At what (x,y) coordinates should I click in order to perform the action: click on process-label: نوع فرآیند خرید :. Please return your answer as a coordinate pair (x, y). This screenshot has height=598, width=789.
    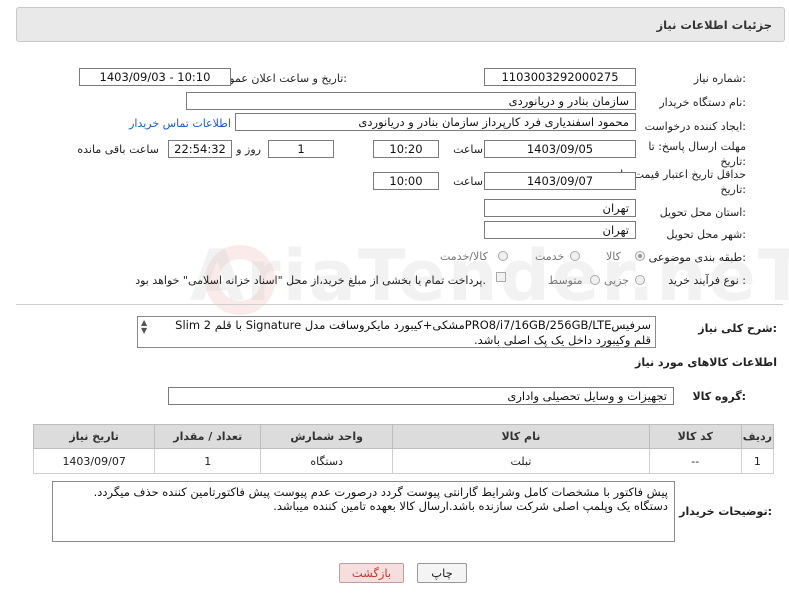
    Looking at the image, I should click on (707, 280).